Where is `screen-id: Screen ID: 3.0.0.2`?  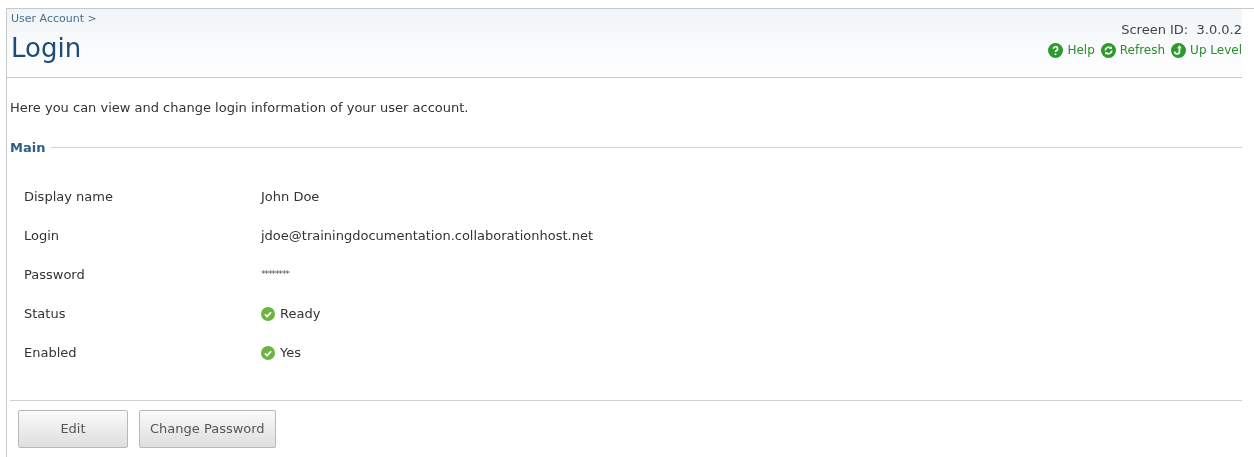
screen-id: Screen ID: 3.0.0.2 is located at coordinates (1181, 30).